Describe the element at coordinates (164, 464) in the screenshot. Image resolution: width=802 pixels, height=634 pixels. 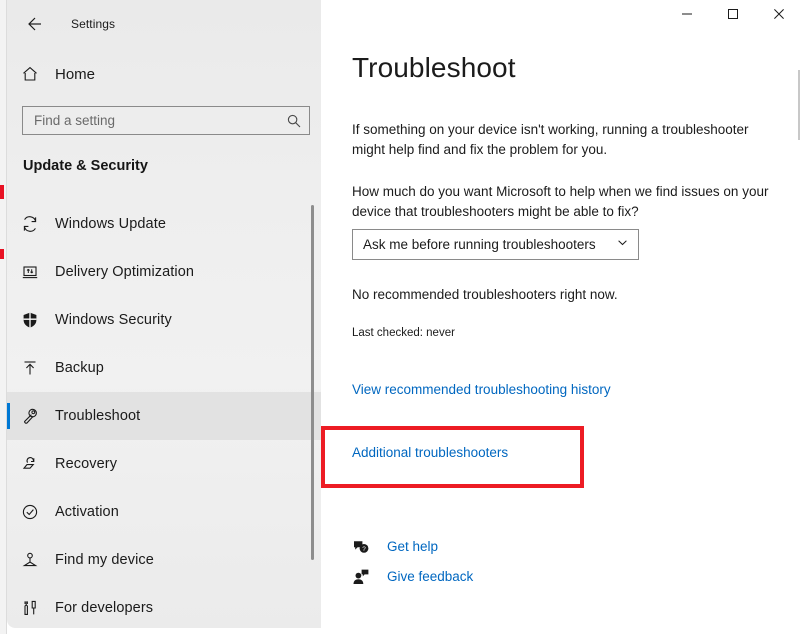
I see `sidebar-item-recovery: Recovery` at that location.